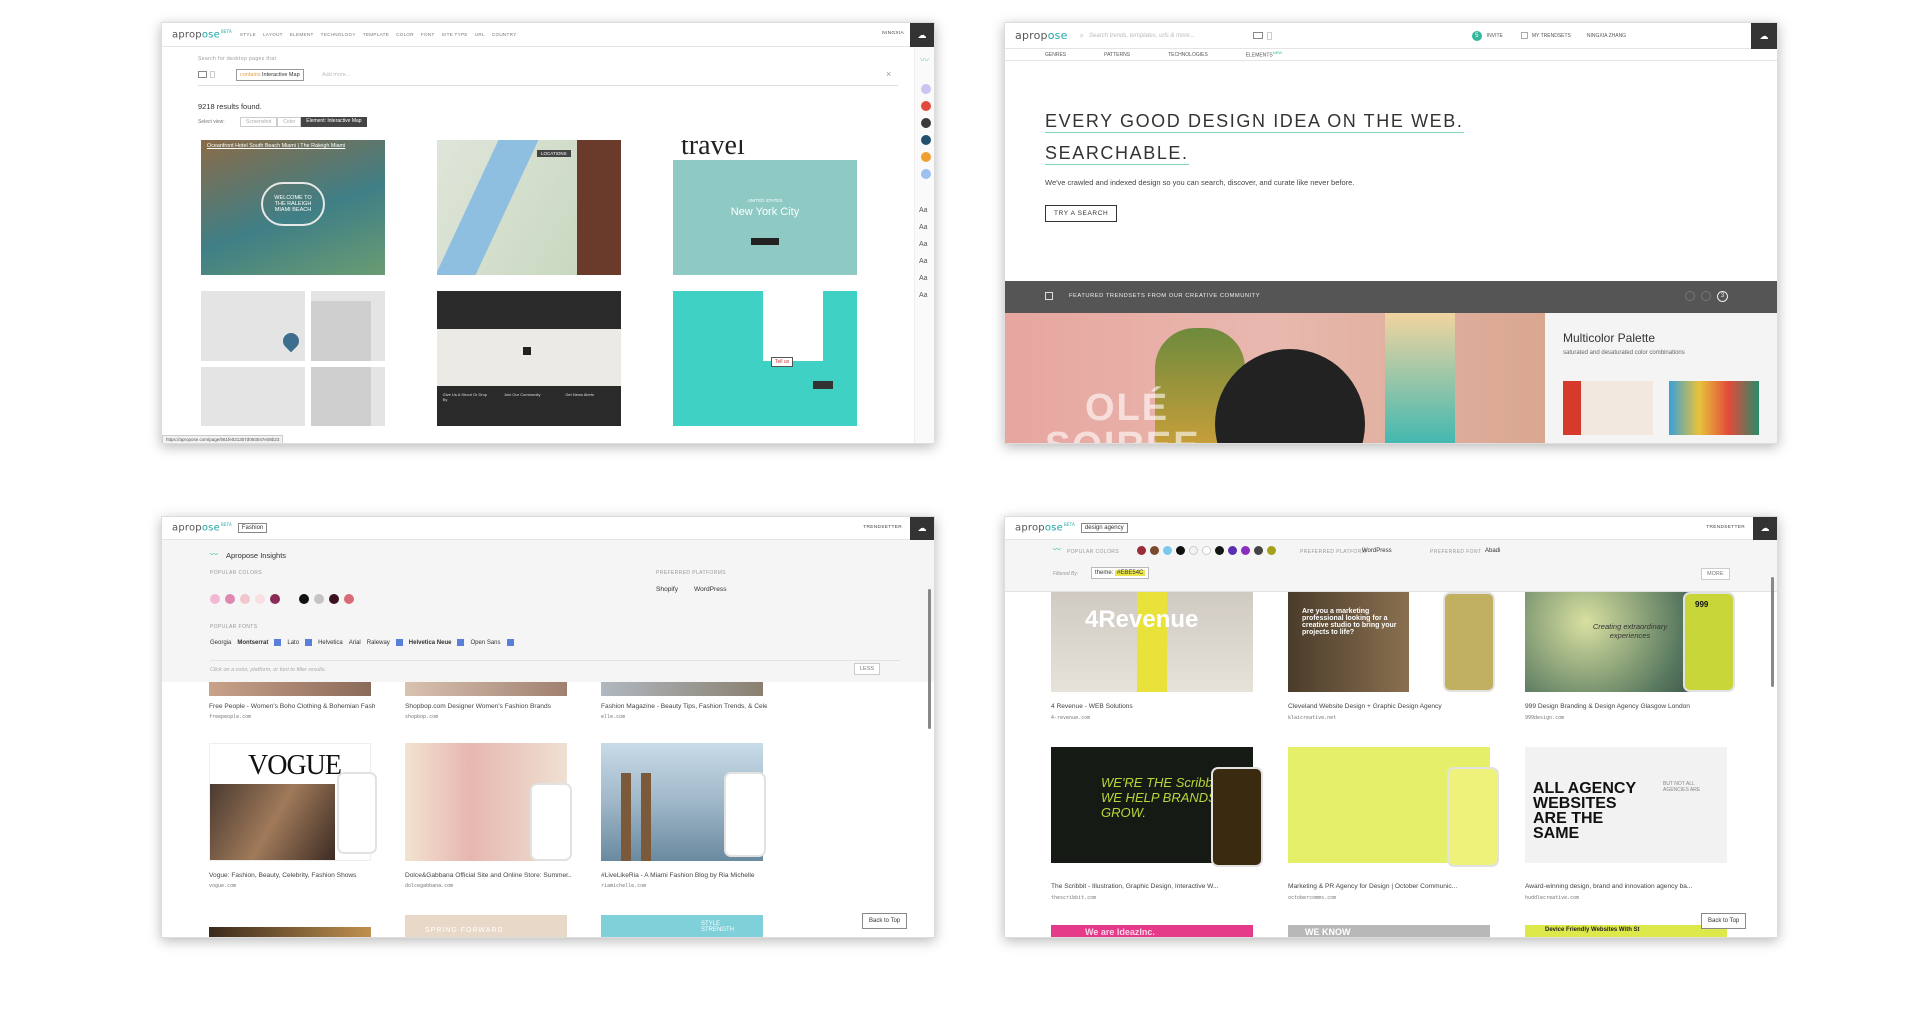 This screenshot has height=1009, width=1920. What do you see at coordinates (421, 717) in the screenshot?
I see `result-url: shopbop.com` at bounding box center [421, 717].